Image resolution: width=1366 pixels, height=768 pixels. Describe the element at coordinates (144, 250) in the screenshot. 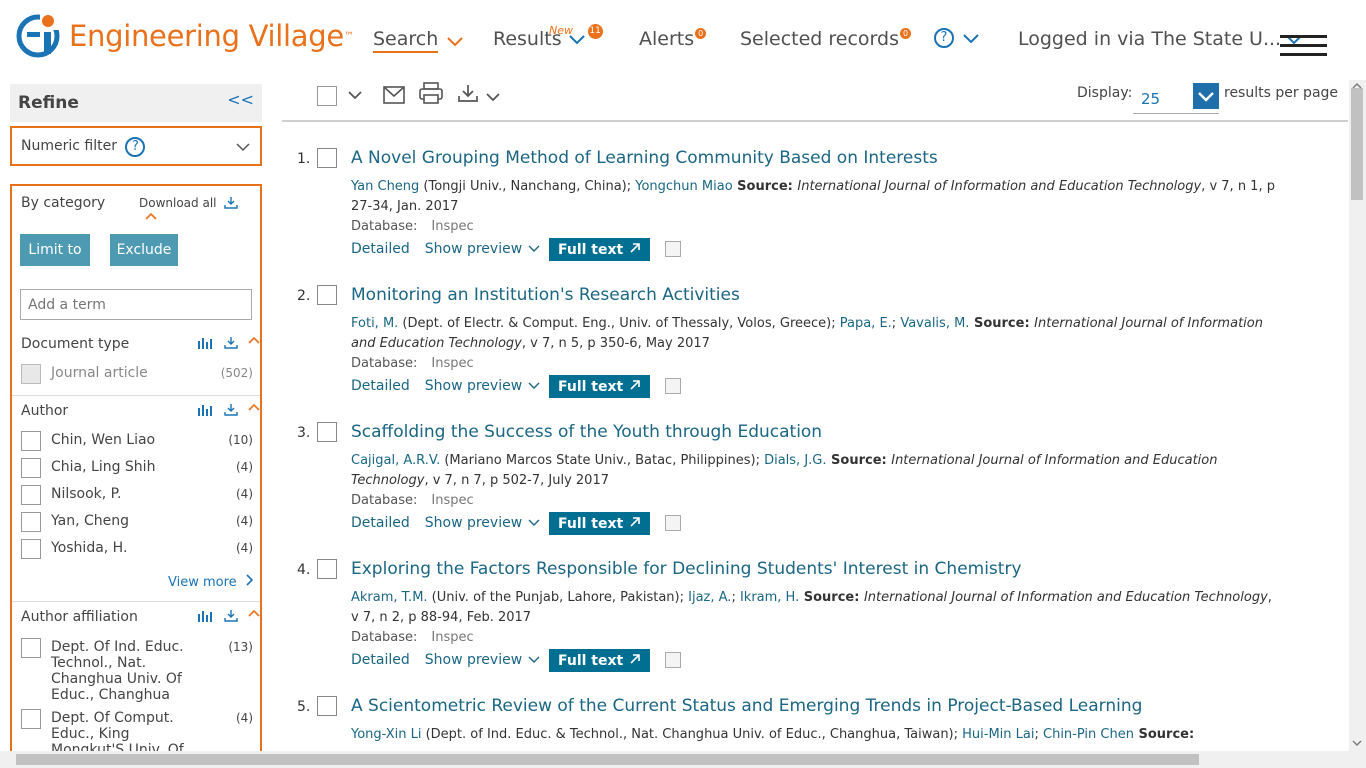

I see `exclude-button: Exclude` at that location.